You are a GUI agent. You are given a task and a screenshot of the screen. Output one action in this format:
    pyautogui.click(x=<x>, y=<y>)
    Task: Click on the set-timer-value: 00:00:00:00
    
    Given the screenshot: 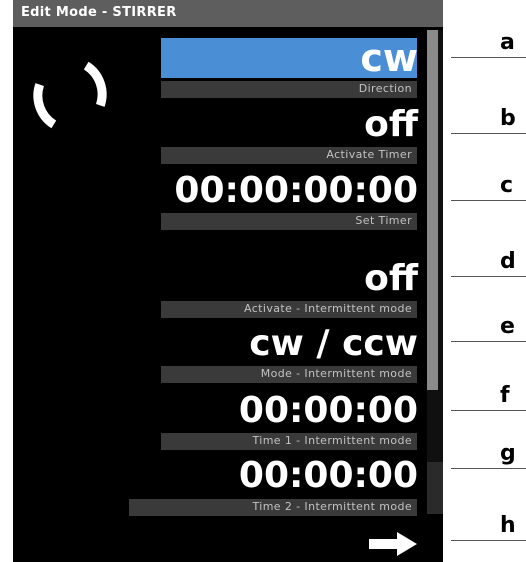 What is the action you would take?
    pyautogui.click(x=296, y=190)
    